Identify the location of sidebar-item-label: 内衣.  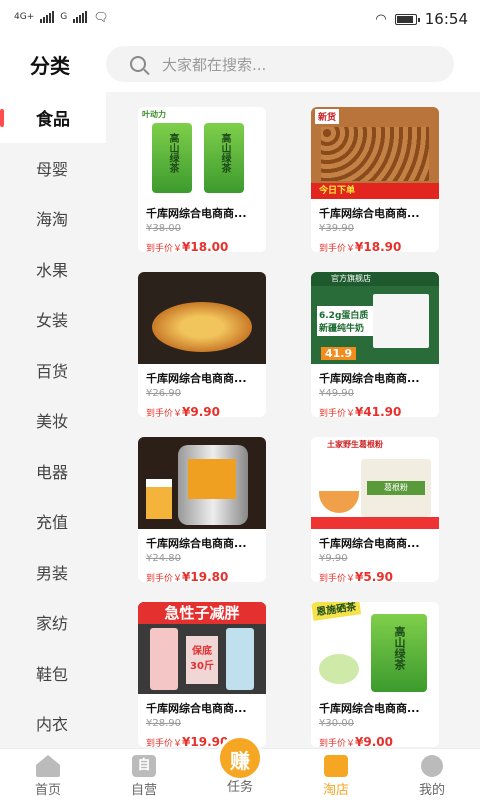
(52, 725).